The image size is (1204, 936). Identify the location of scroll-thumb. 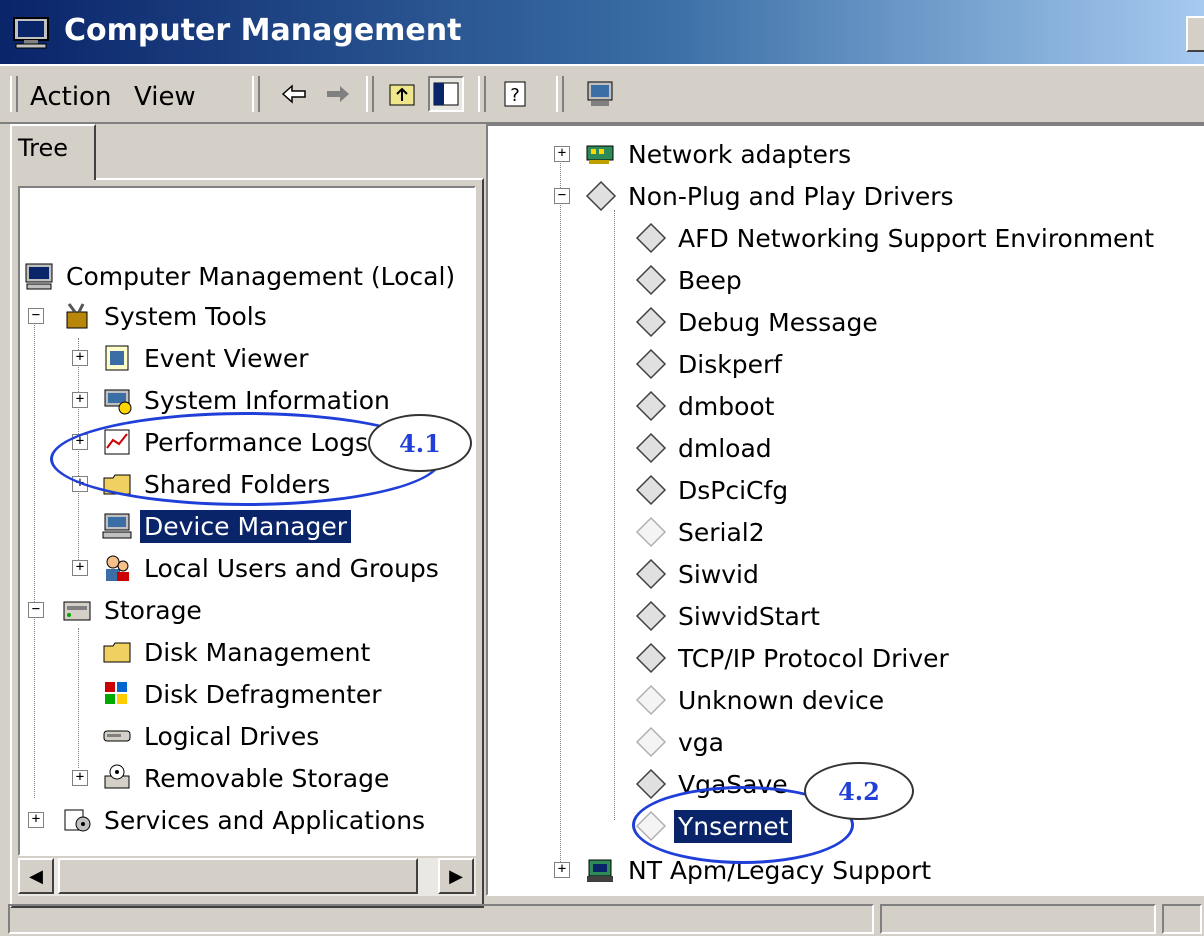
(238, 876).